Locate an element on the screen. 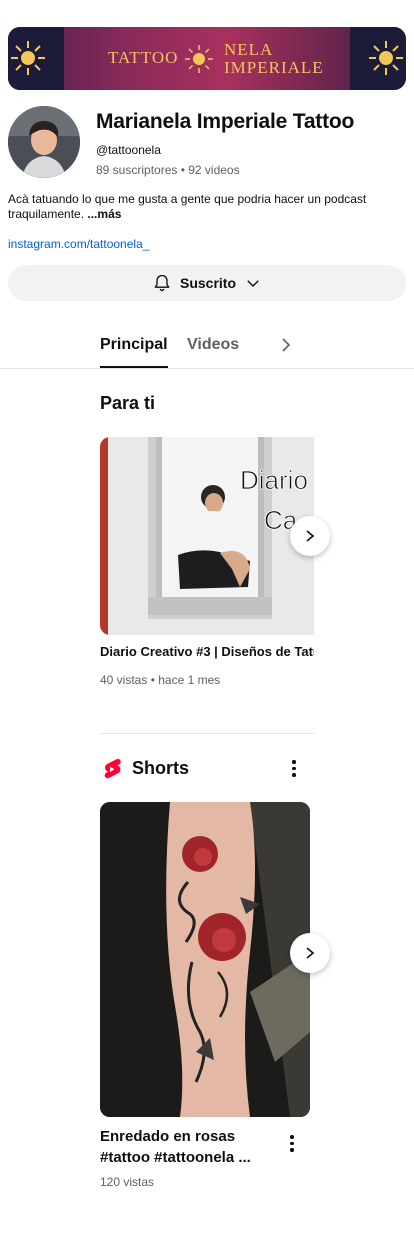  video-thumbnail: Diario Ca is located at coordinates (207, 536).